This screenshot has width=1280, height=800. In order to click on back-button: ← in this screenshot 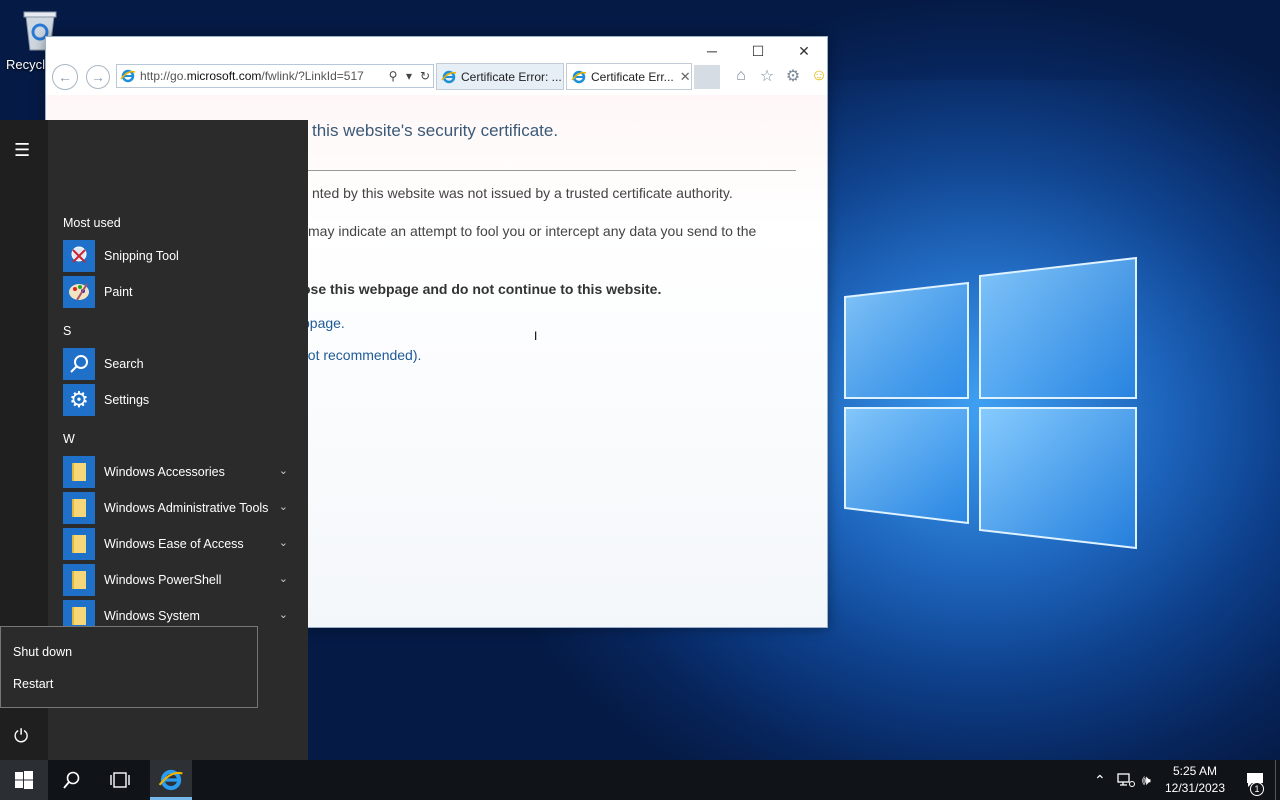, I will do `click(65, 77)`.